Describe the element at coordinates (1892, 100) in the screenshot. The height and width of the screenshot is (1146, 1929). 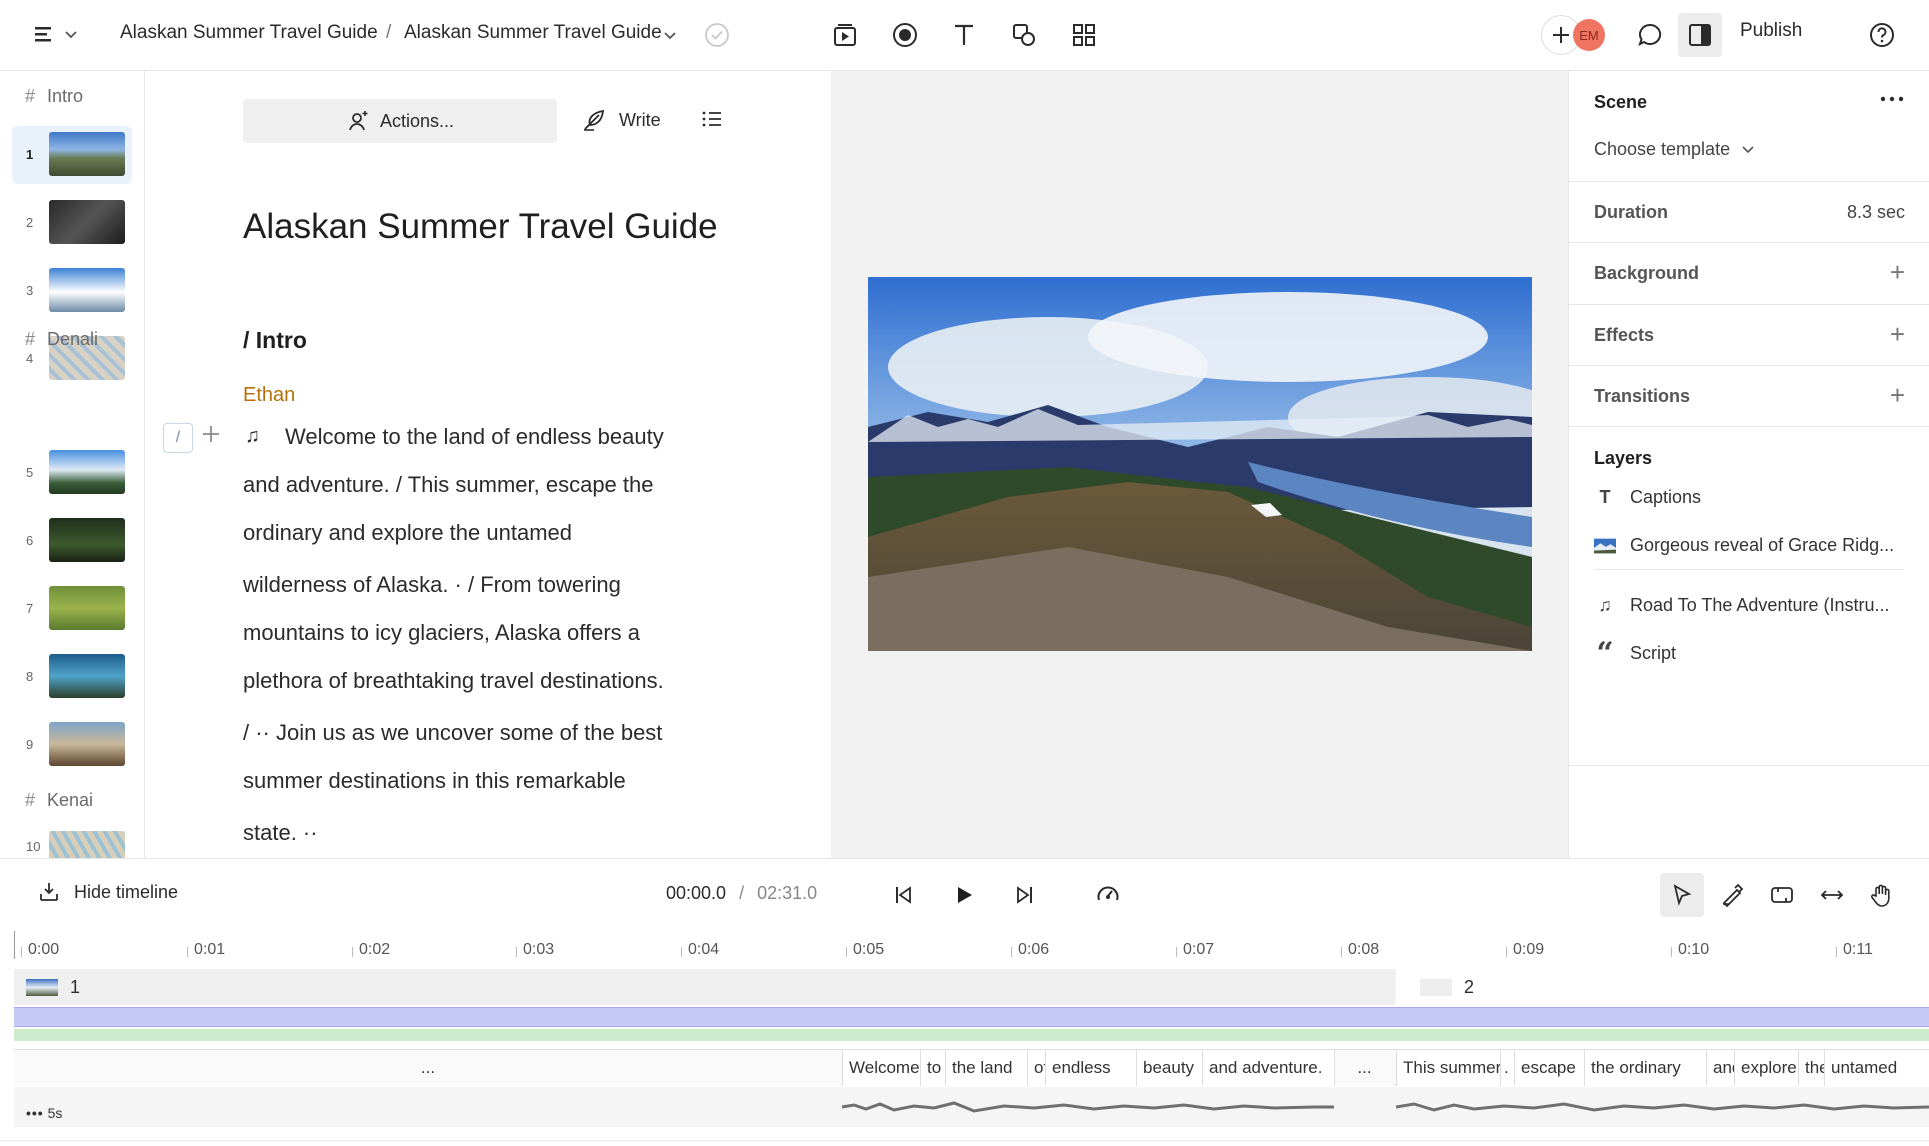
I see `more-options-icon` at that location.